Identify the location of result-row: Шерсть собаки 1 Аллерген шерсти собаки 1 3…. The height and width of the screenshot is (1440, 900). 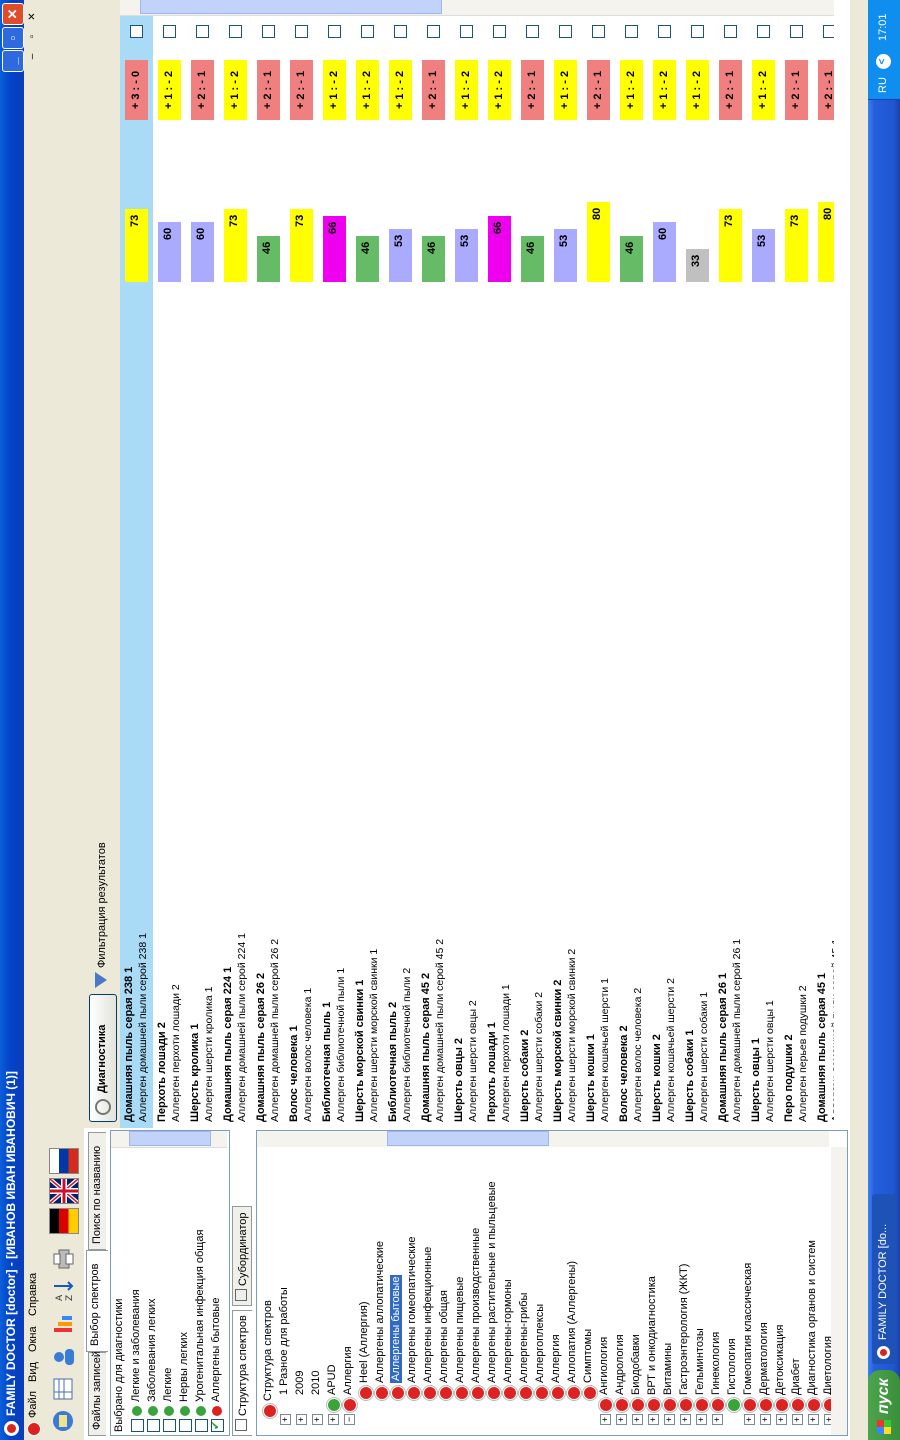
(698, 572).